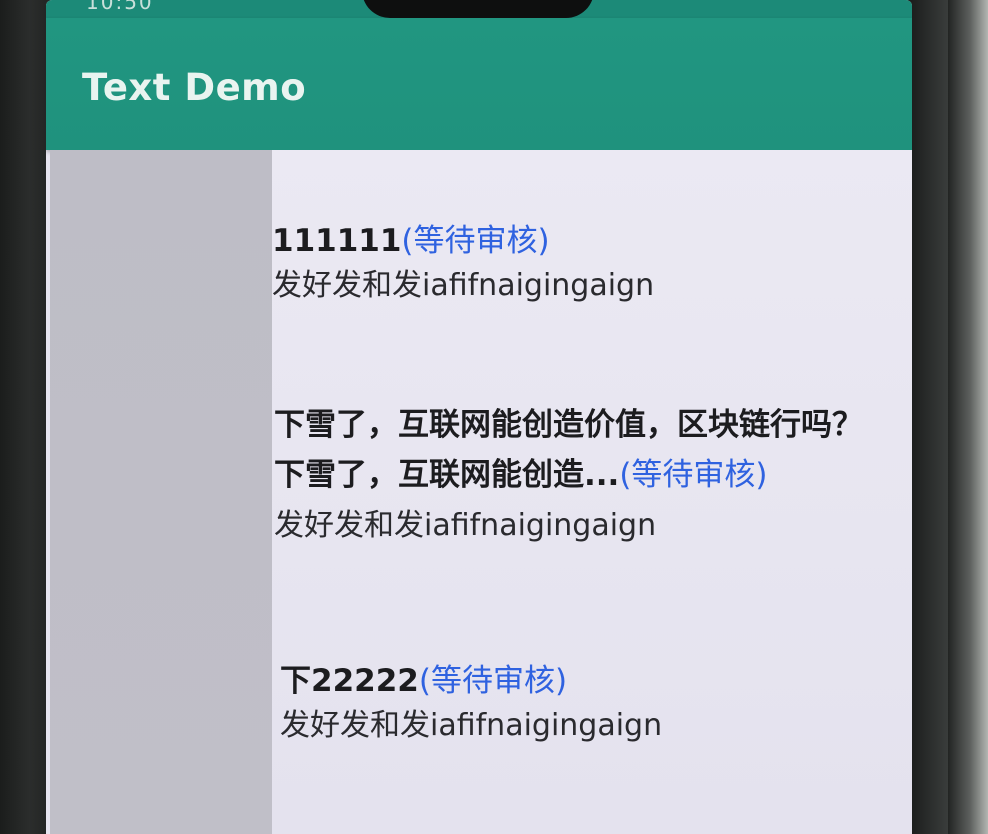 The height and width of the screenshot is (834, 988). I want to click on item-title-text: 下22222, so click(349, 681).